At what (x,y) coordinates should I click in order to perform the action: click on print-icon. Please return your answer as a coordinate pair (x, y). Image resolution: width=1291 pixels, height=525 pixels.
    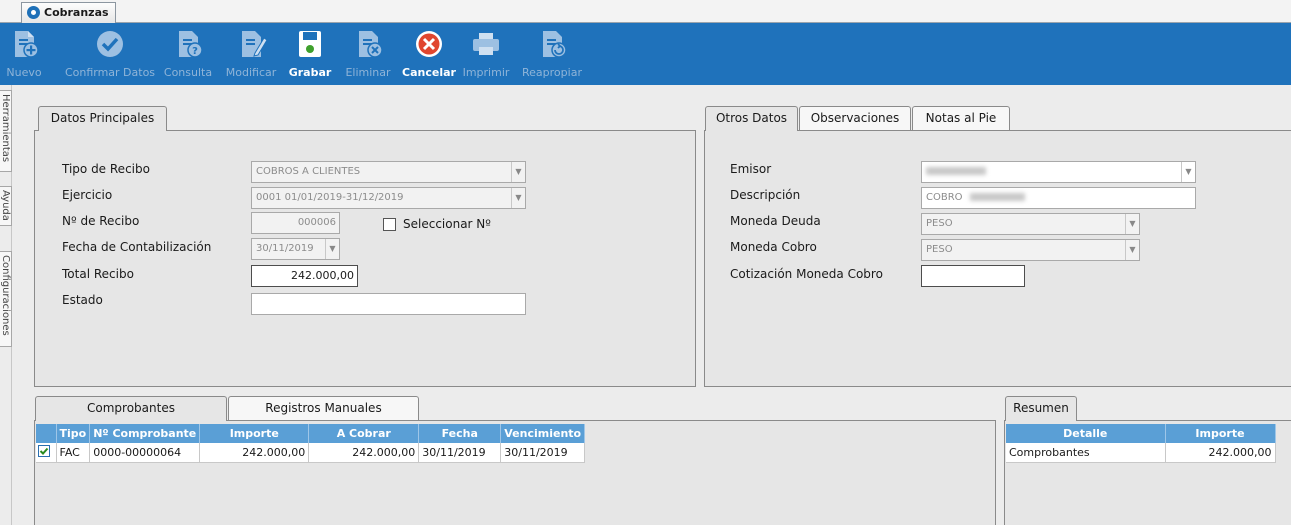
    Looking at the image, I should click on (486, 44).